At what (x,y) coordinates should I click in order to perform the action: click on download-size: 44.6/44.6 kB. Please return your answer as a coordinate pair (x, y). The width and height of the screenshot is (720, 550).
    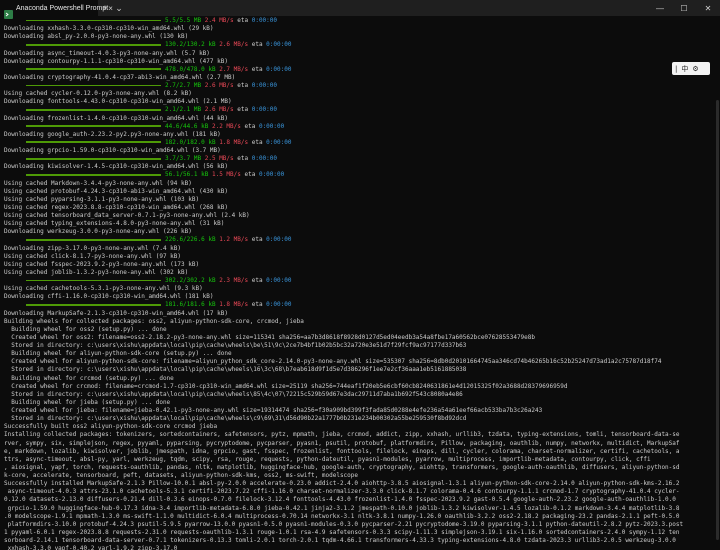
    Looking at the image, I should click on (187, 126).